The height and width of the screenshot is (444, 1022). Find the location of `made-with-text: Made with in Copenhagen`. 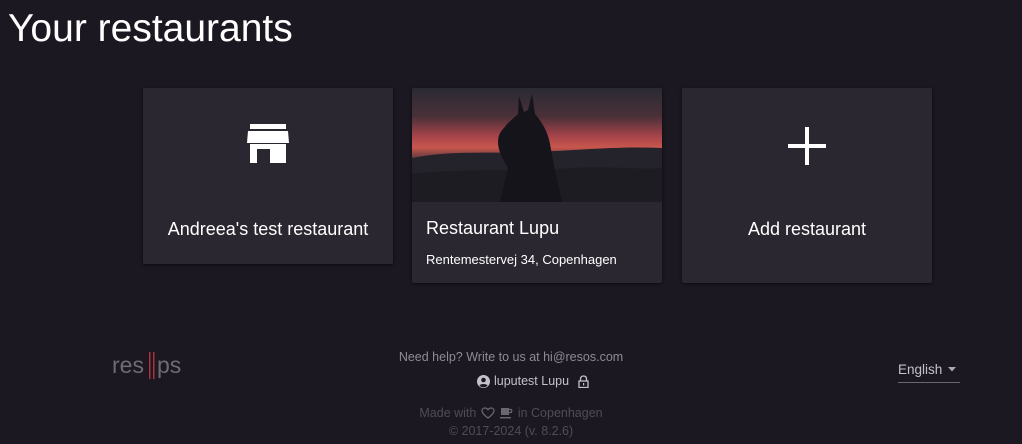

made-with-text: Made with in Copenhagen is located at coordinates (511, 413).